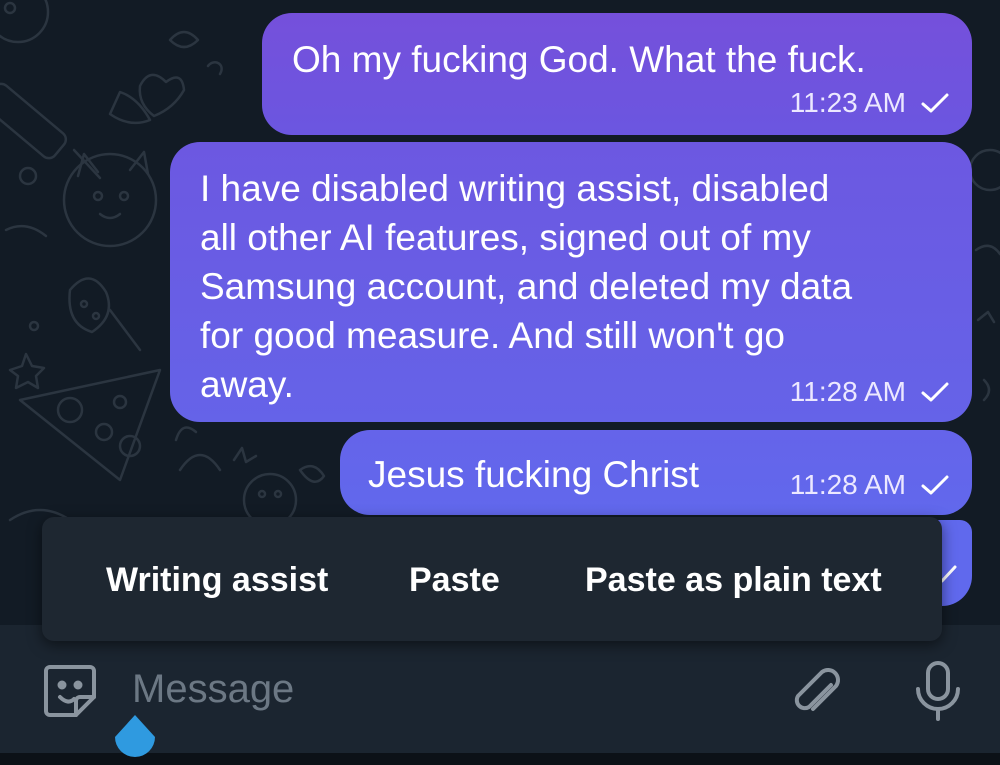 This screenshot has height=765, width=1000. I want to click on message-text: Oh my fucking God. What the fuck., so click(579, 59).